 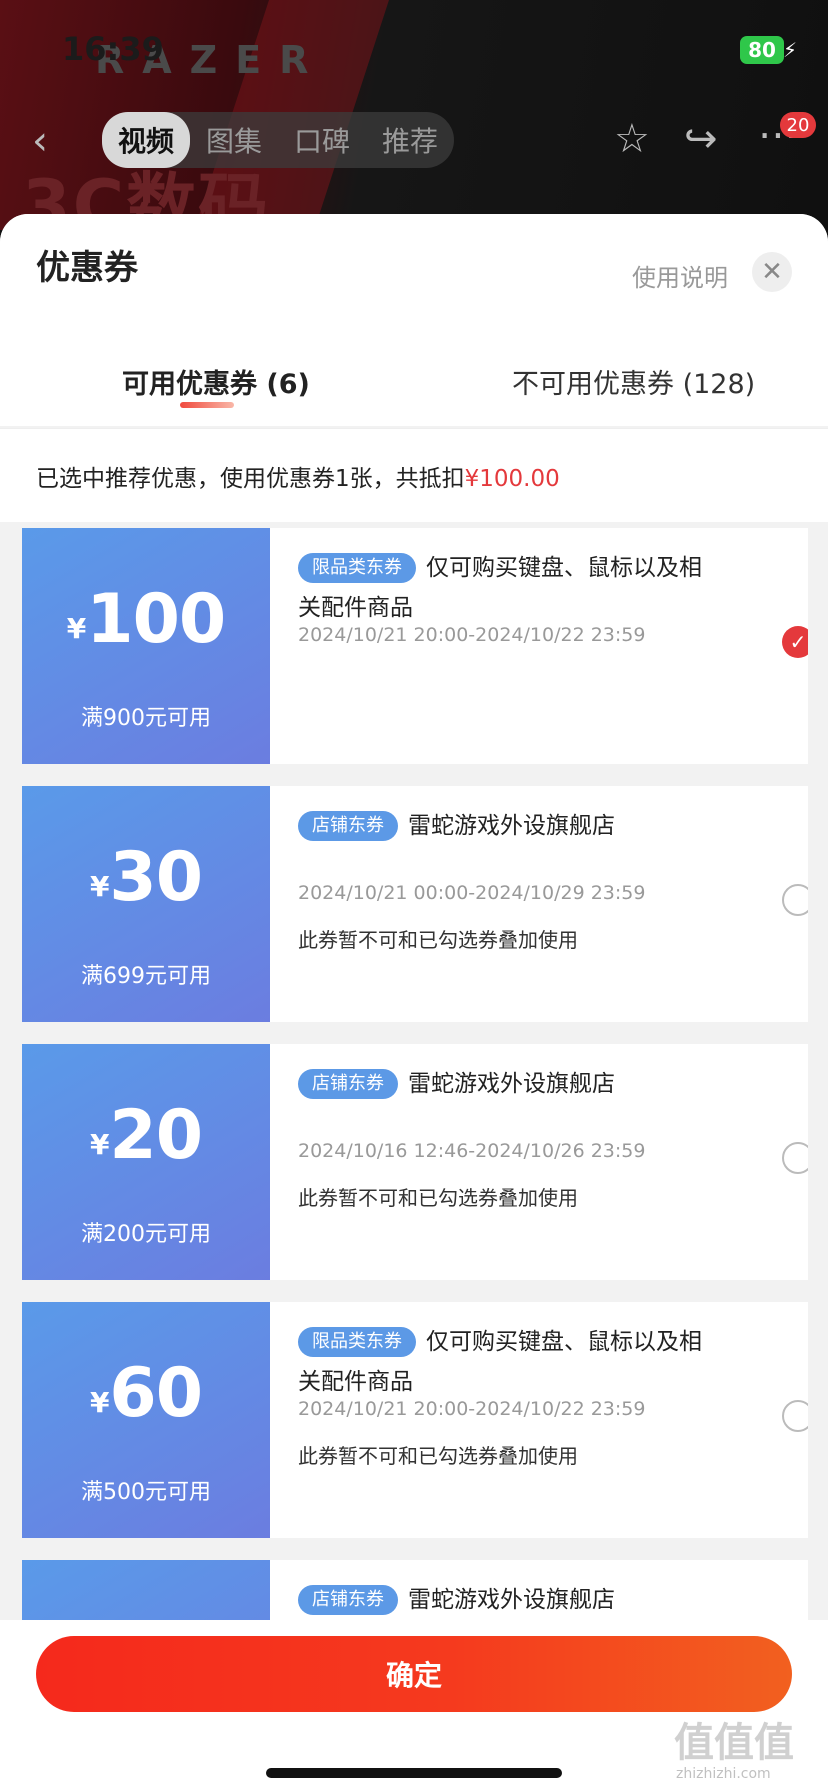 I want to click on close-button: ✕, so click(x=772, y=272).